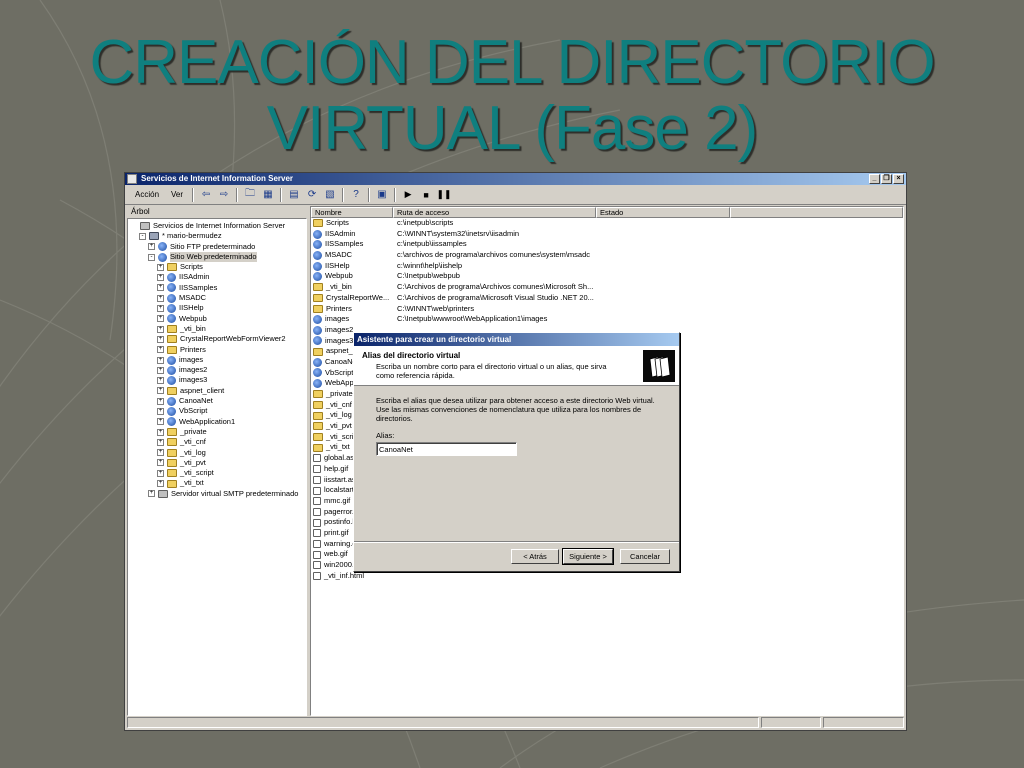  I want to click on tree-node: + _vti_txt, so click(218, 483).